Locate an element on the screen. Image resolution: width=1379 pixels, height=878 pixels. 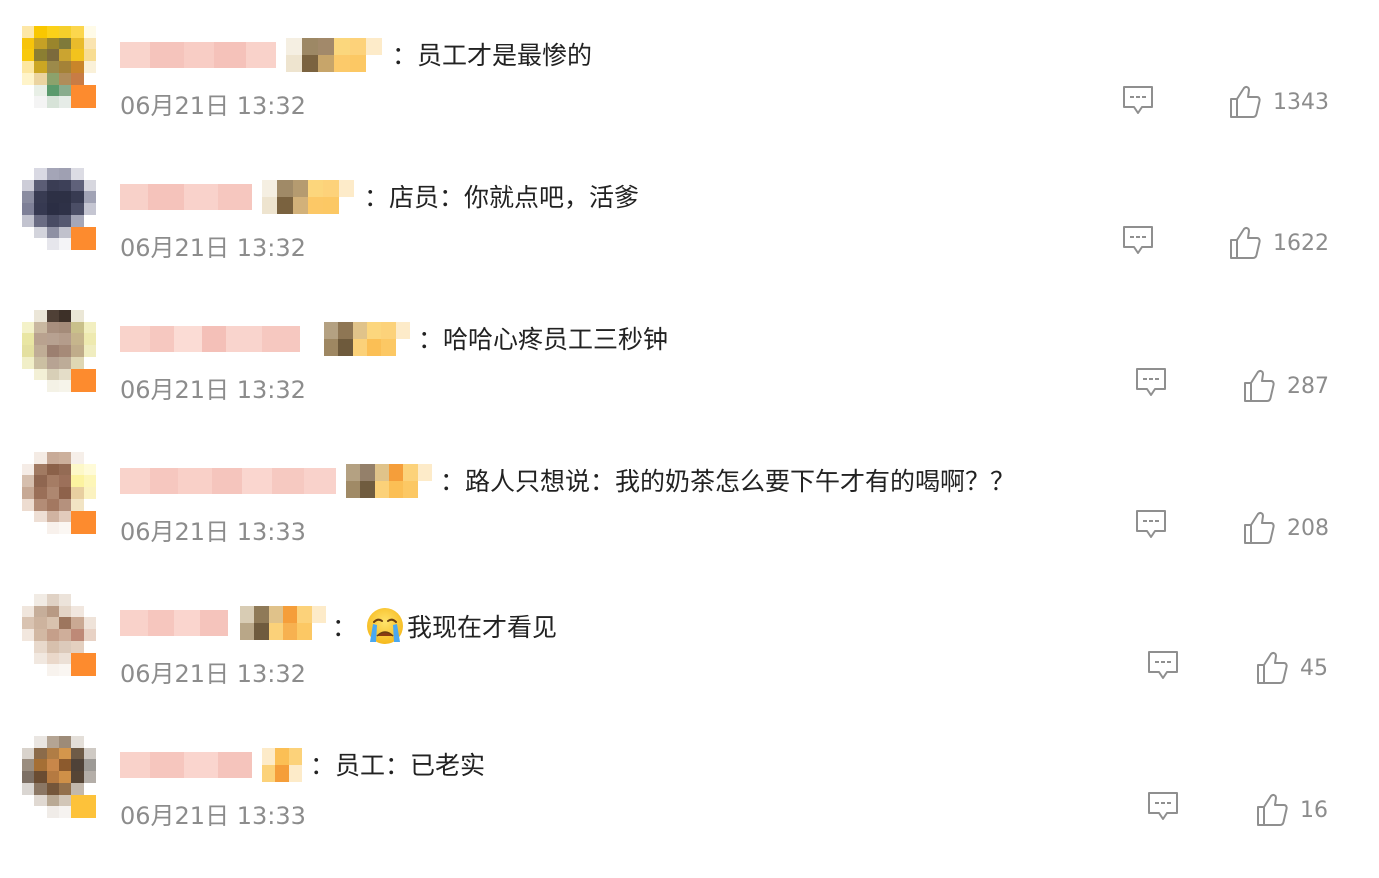
comment-content: ：员工才是最惨的 is located at coordinates (492, 56).